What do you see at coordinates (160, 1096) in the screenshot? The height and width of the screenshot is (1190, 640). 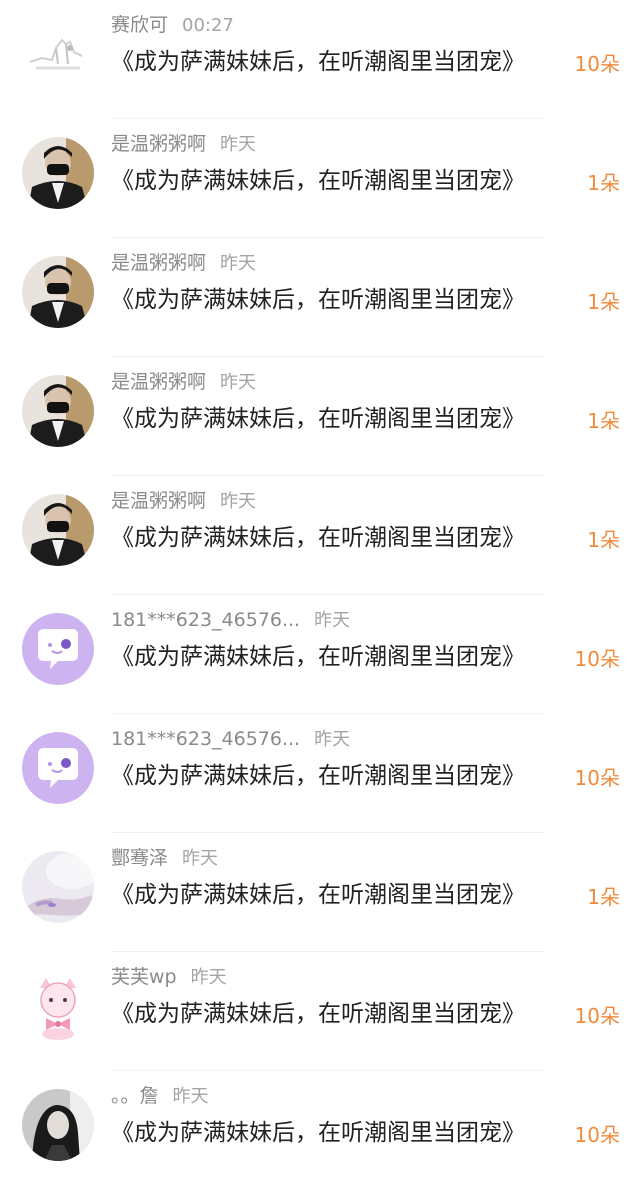 I see `item-meta: 。。詹 昨天` at bounding box center [160, 1096].